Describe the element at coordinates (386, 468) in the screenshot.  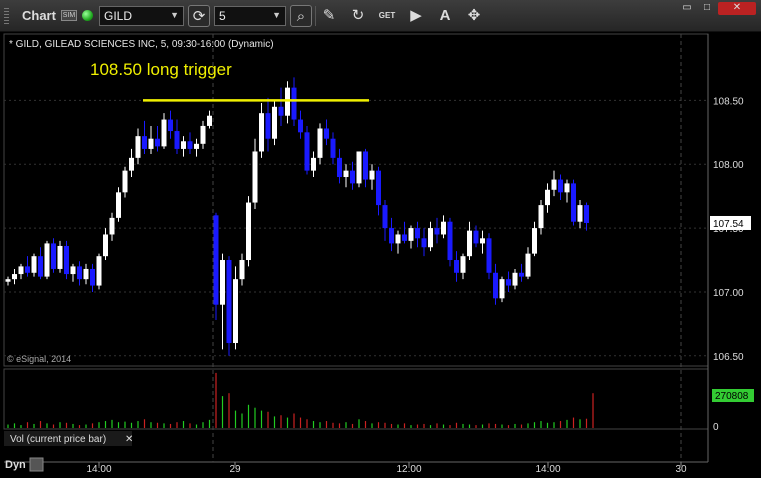
I see `x-axis-labels: 14:00 29 12:00 14:00 30` at that location.